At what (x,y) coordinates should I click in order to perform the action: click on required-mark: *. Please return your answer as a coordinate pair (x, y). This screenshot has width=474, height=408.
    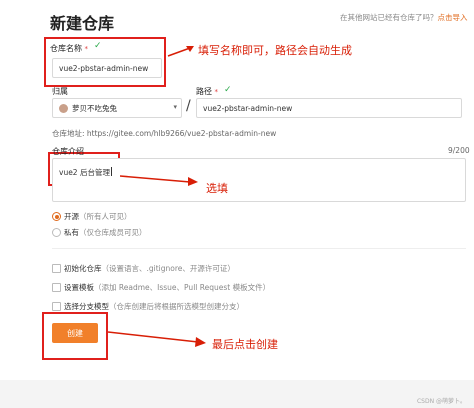
    Looking at the image, I should click on (86, 49).